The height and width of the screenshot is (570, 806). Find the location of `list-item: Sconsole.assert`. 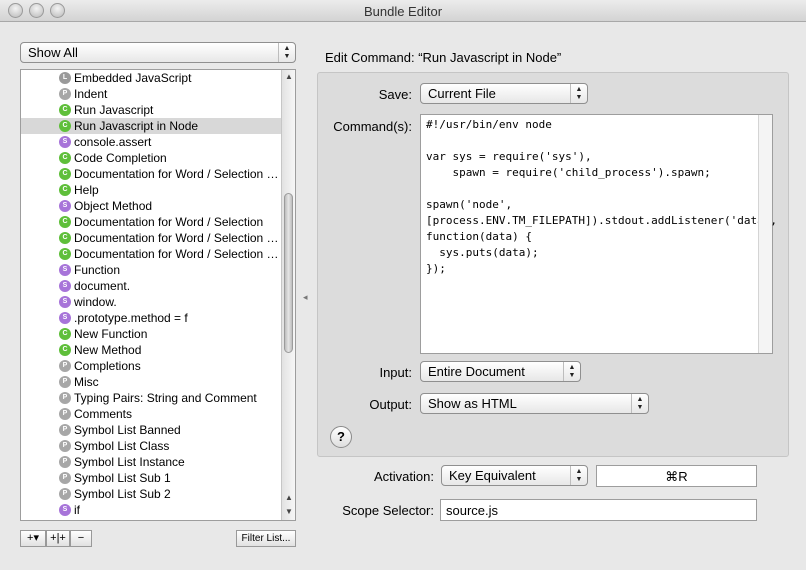

list-item: Sconsole.assert is located at coordinates (152, 142).